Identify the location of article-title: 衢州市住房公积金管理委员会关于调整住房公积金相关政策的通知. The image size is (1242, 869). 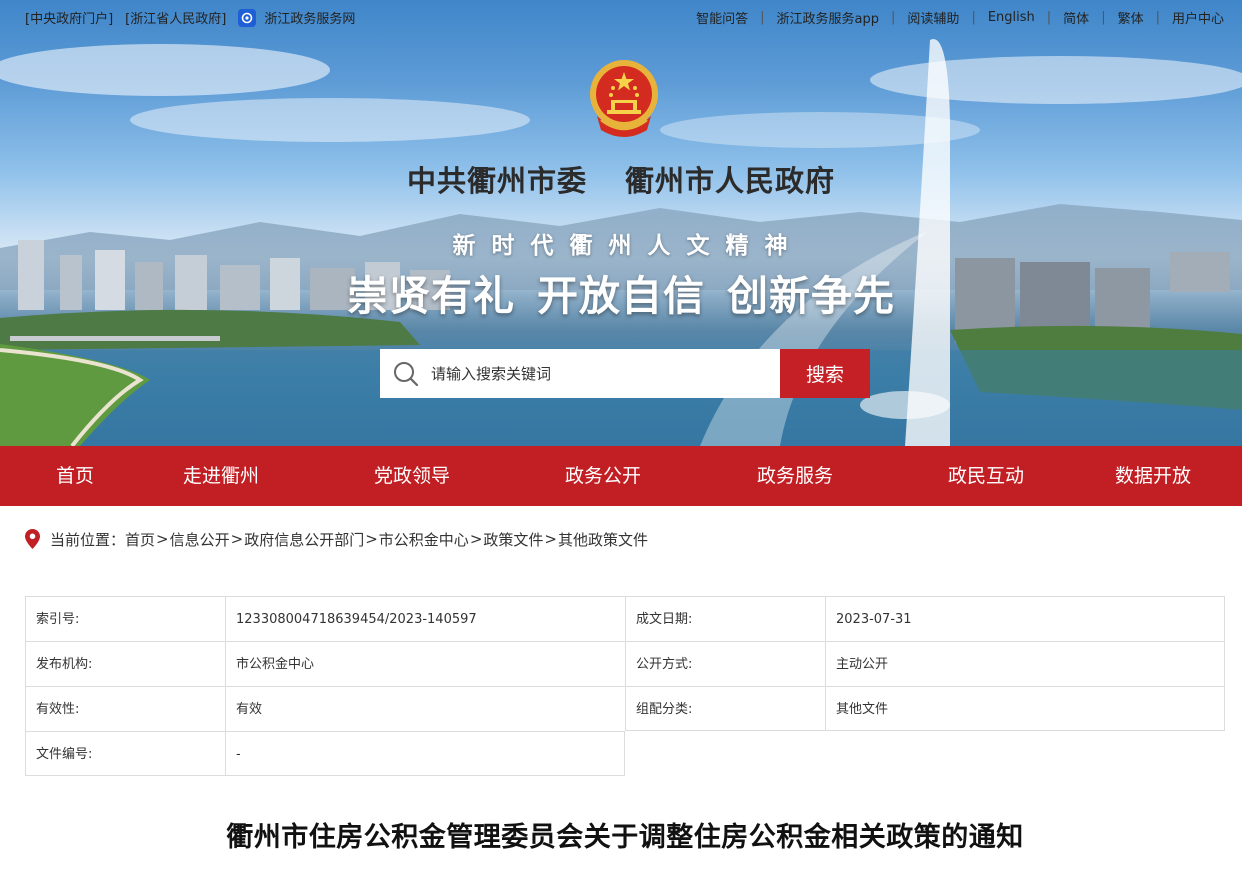
(625, 837).